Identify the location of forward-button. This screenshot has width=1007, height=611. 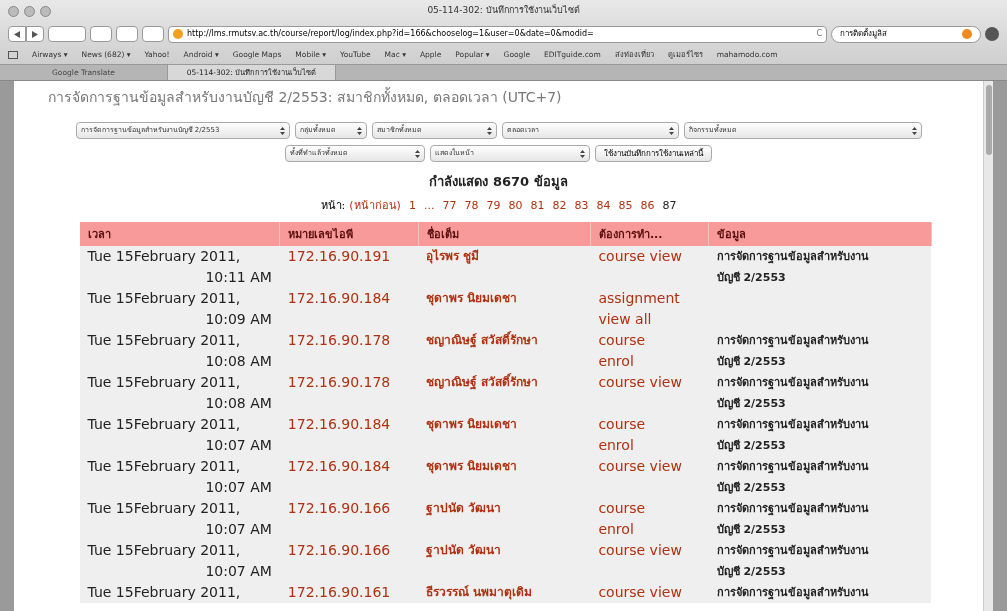
(35, 34).